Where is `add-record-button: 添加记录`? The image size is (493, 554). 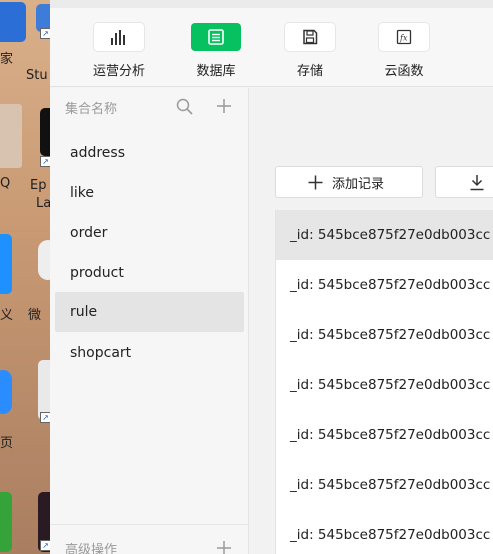 add-record-button: 添加记录 is located at coordinates (349, 182).